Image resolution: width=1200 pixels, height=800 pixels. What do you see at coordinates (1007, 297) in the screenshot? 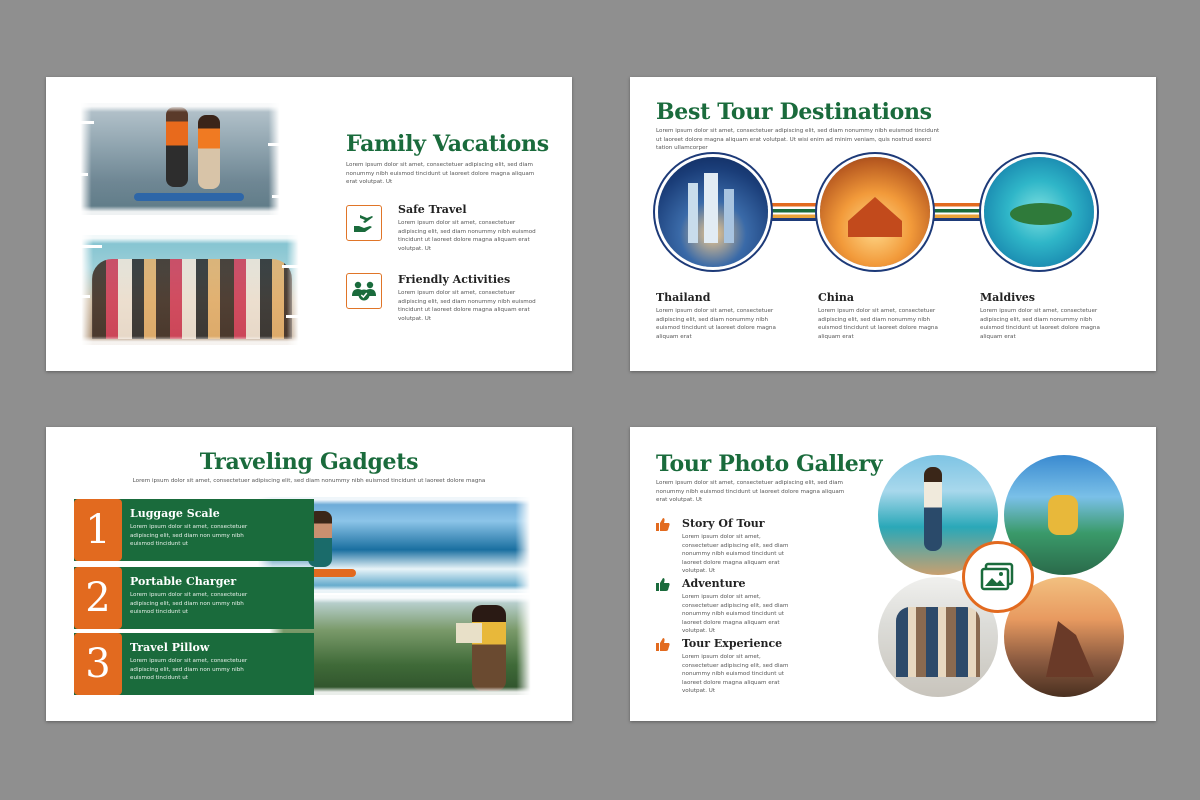
I see `destination-name-maldives: Maldives` at bounding box center [1007, 297].